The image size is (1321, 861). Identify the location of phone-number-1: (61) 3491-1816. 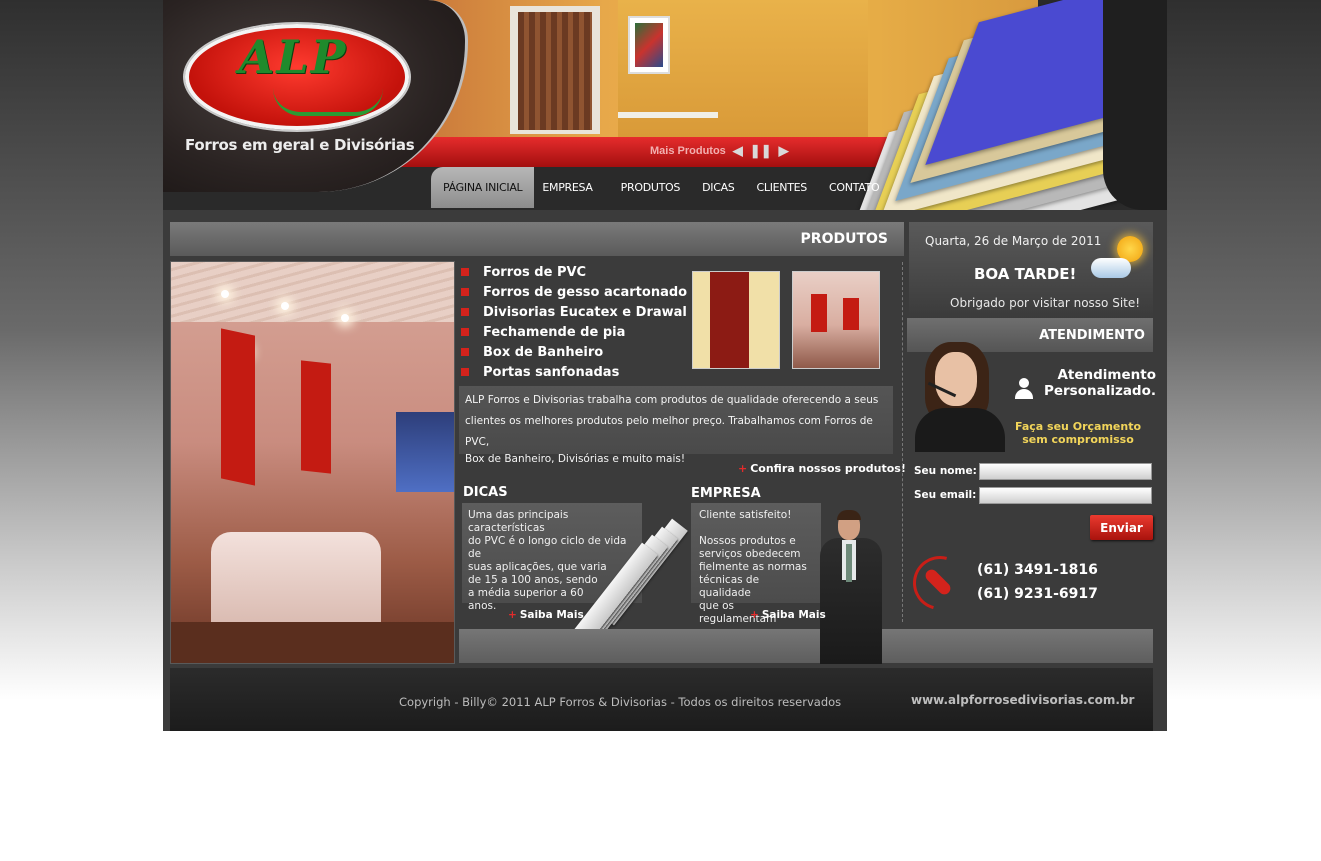
(1037, 570).